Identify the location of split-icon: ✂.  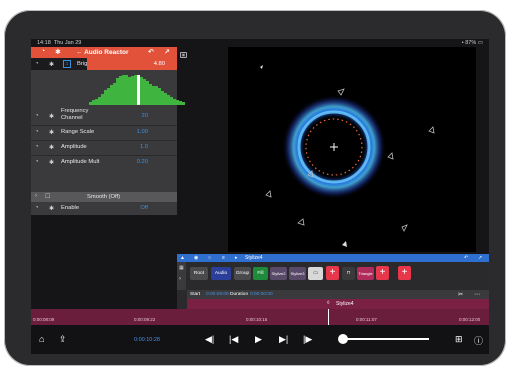
(460, 294).